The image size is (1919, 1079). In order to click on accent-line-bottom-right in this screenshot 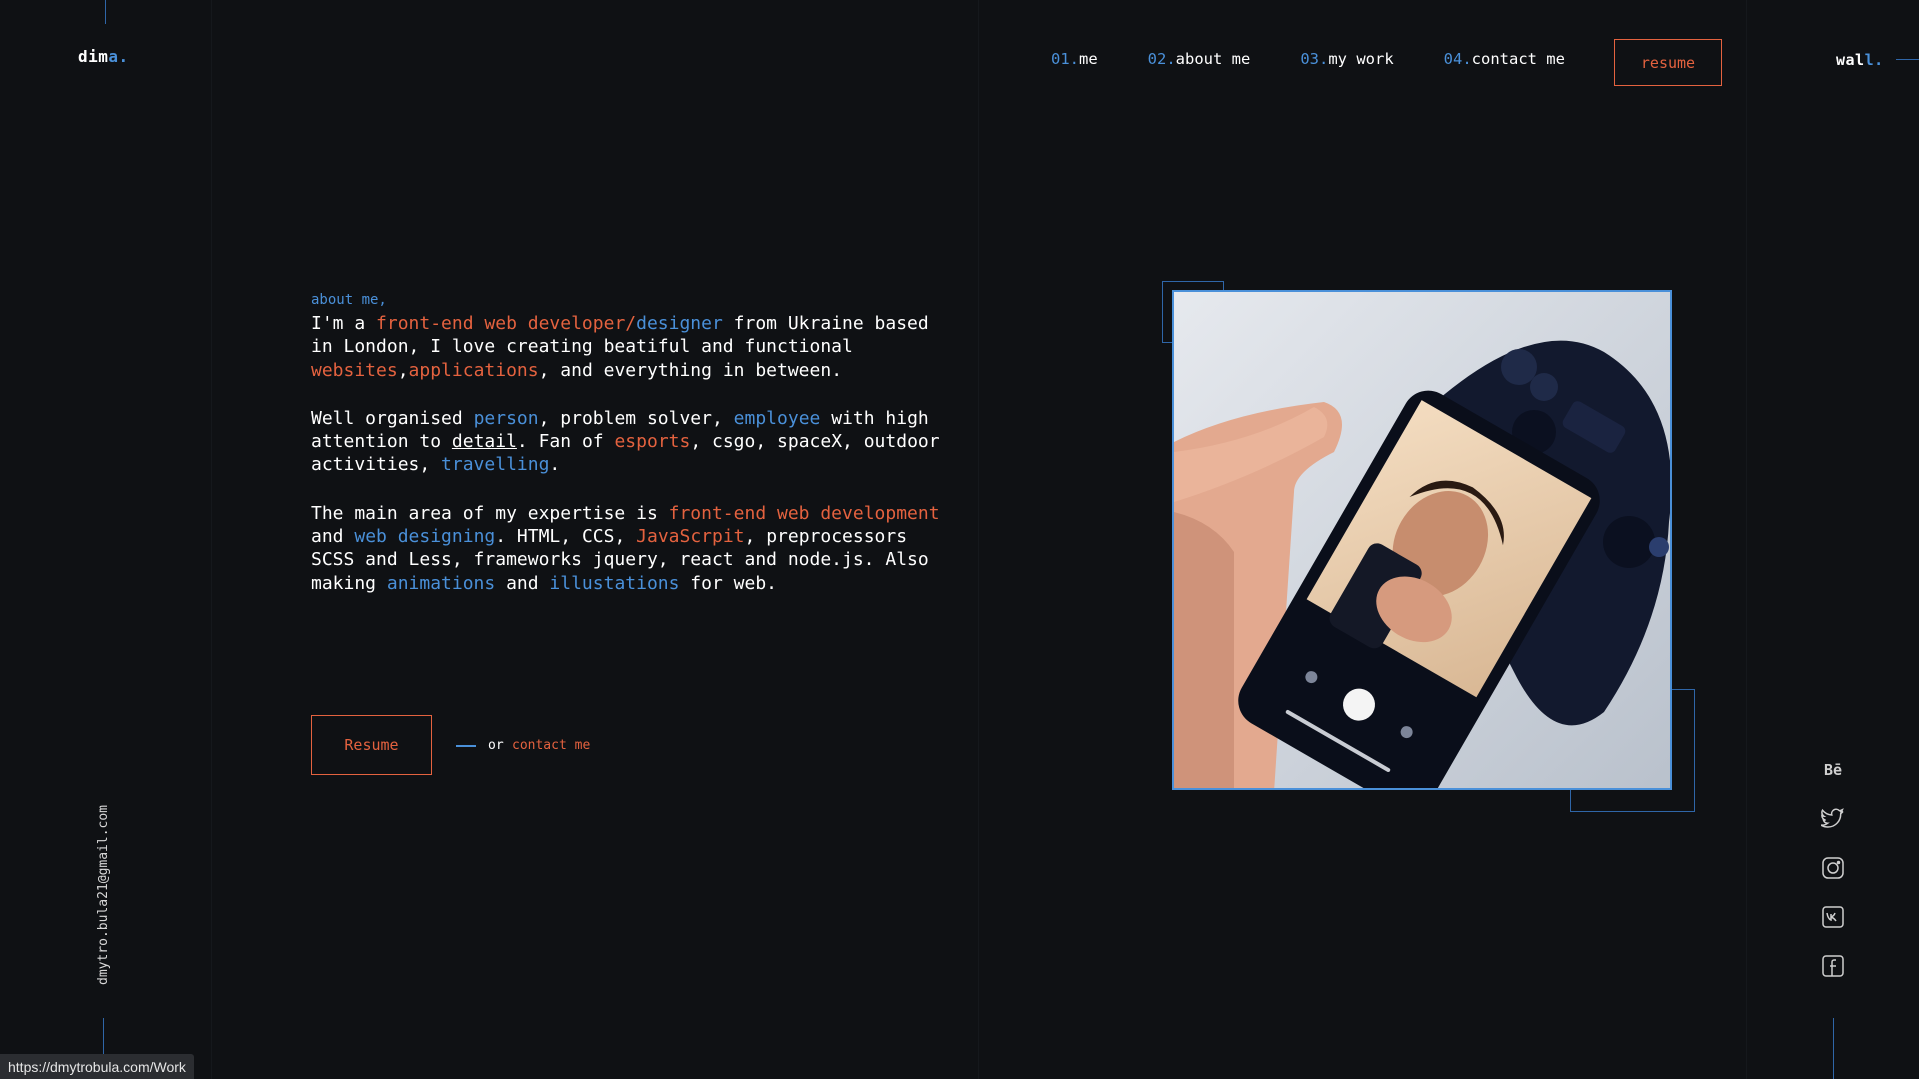, I will do `click(1833, 1048)`.